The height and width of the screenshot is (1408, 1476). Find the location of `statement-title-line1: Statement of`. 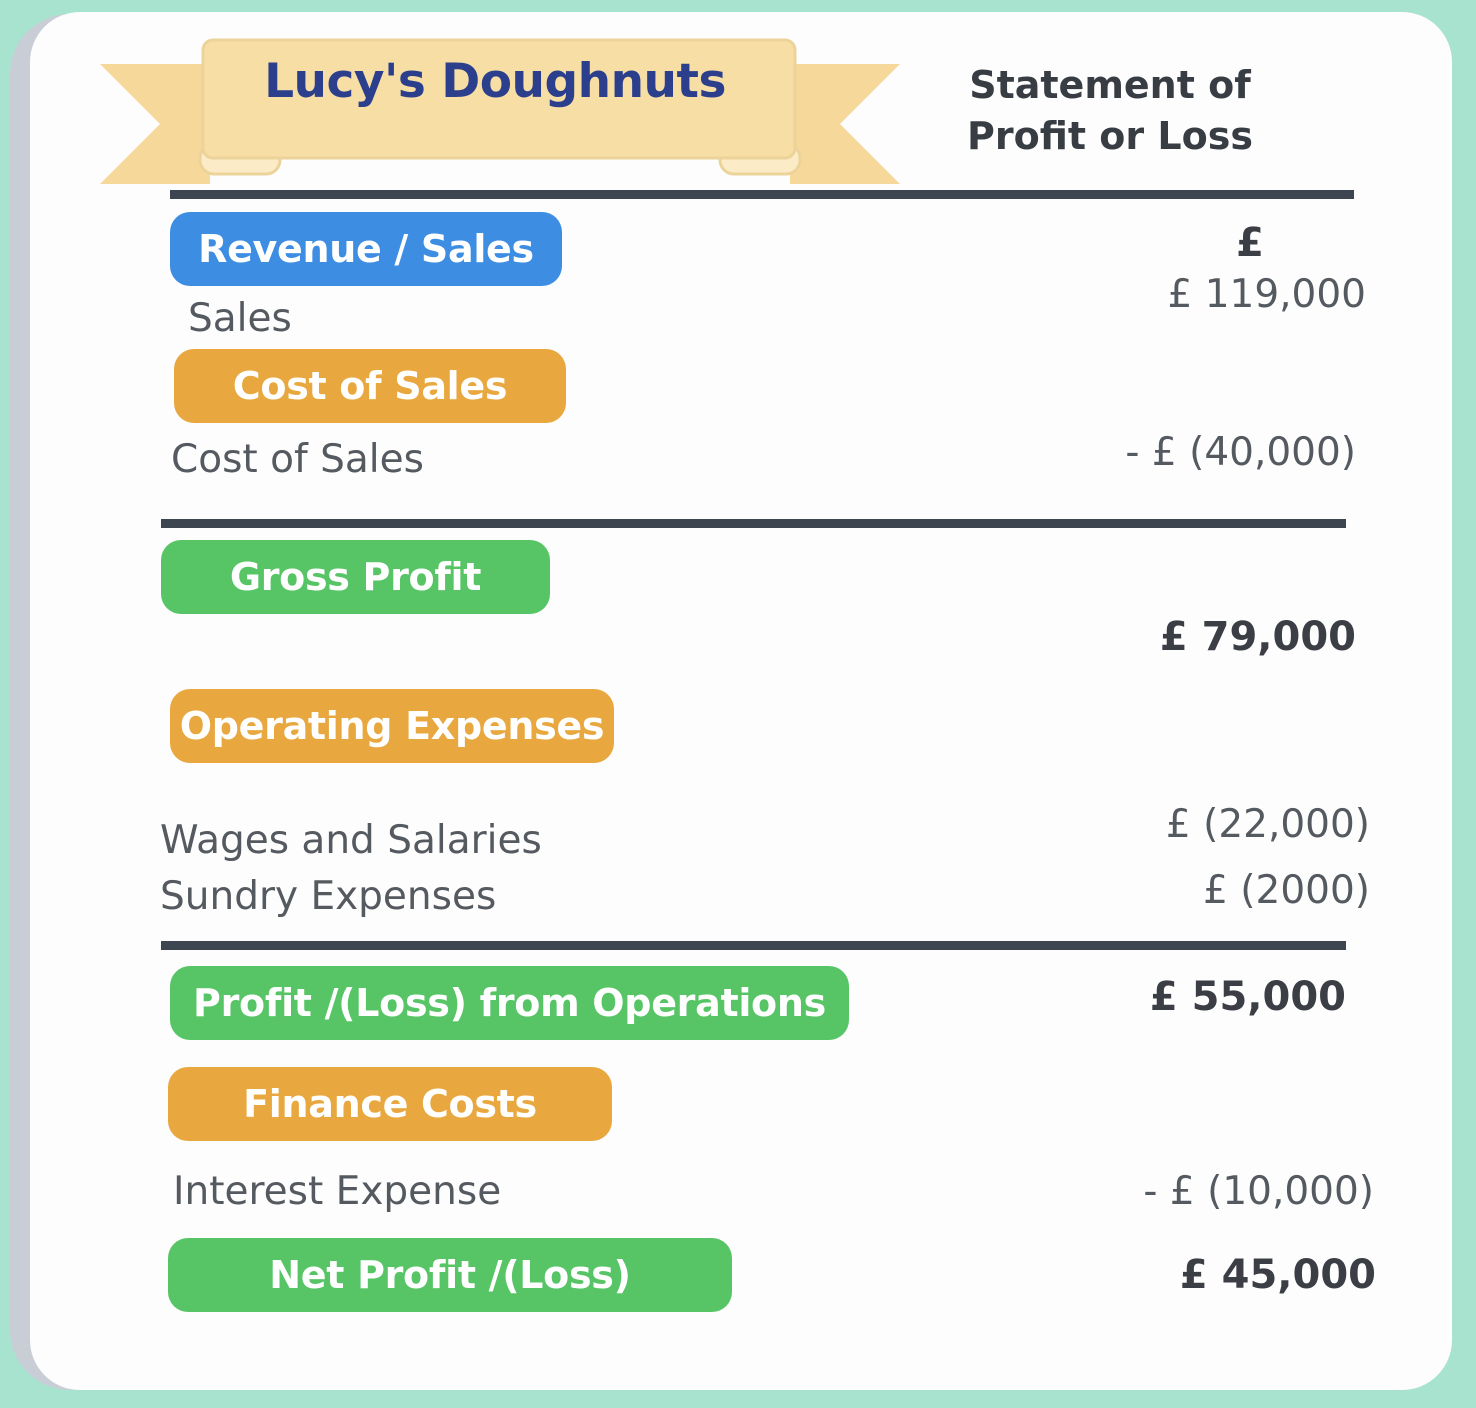

statement-title-line1: Statement of is located at coordinates (1110, 85).